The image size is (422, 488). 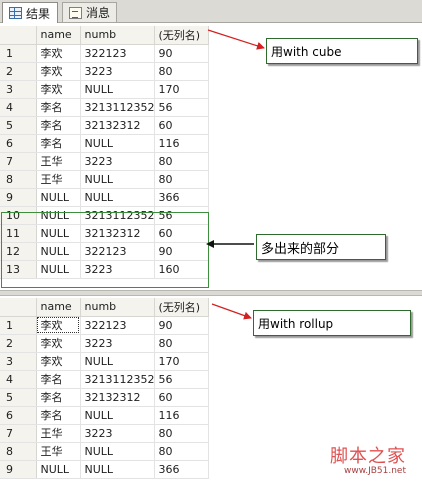 I want to click on column-header-numb: numb, so click(x=117, y=307).